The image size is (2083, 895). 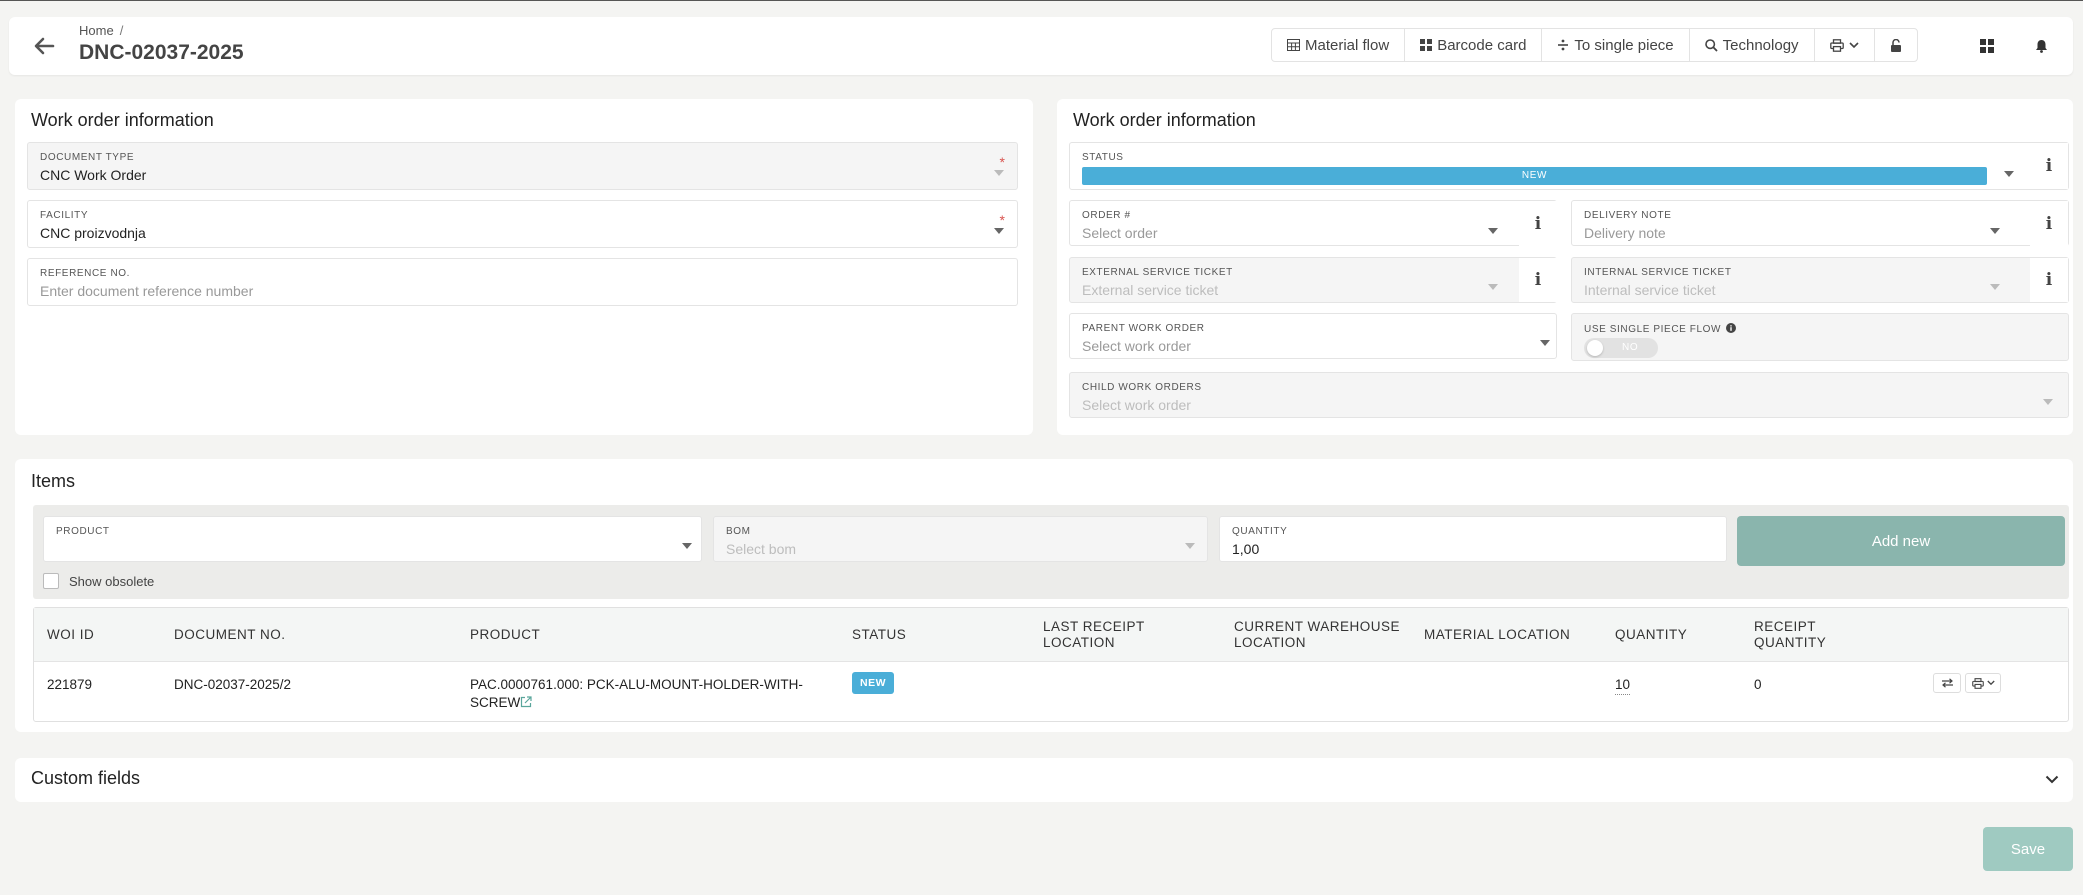 What do you see at coordinates (2041, 48) in the screenshot?
I see `bell-icon` at bounding box center [2041, 48].